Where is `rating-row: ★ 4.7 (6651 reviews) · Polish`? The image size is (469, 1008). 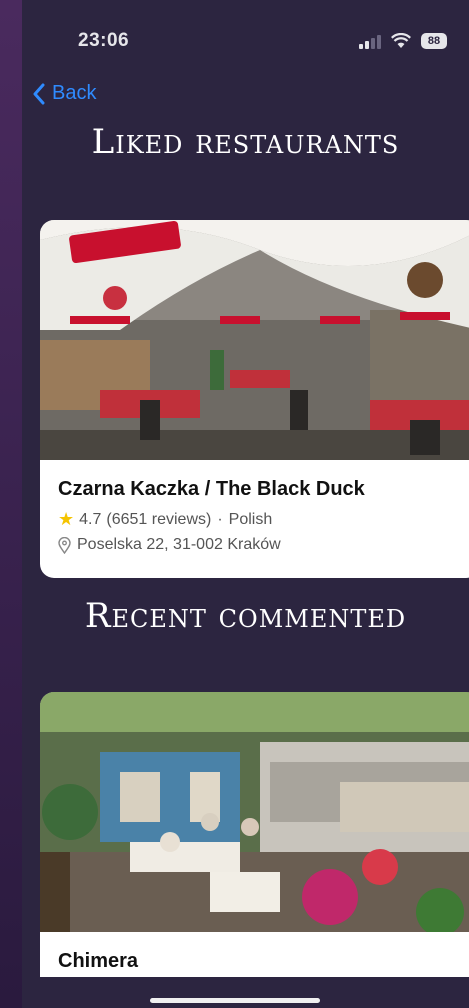 rating-row: ★ 4.7 (6651 reviews) · Polish is located at coordinates (260, 519).